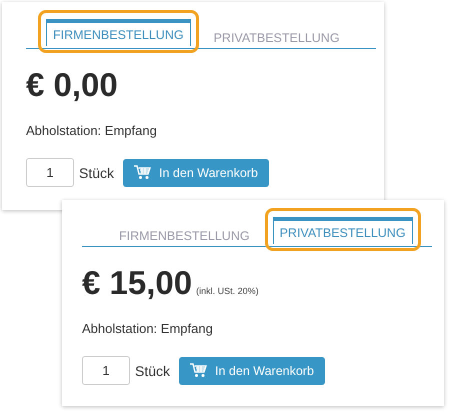  I want to click on price: € 15,00, so click(137, 283).